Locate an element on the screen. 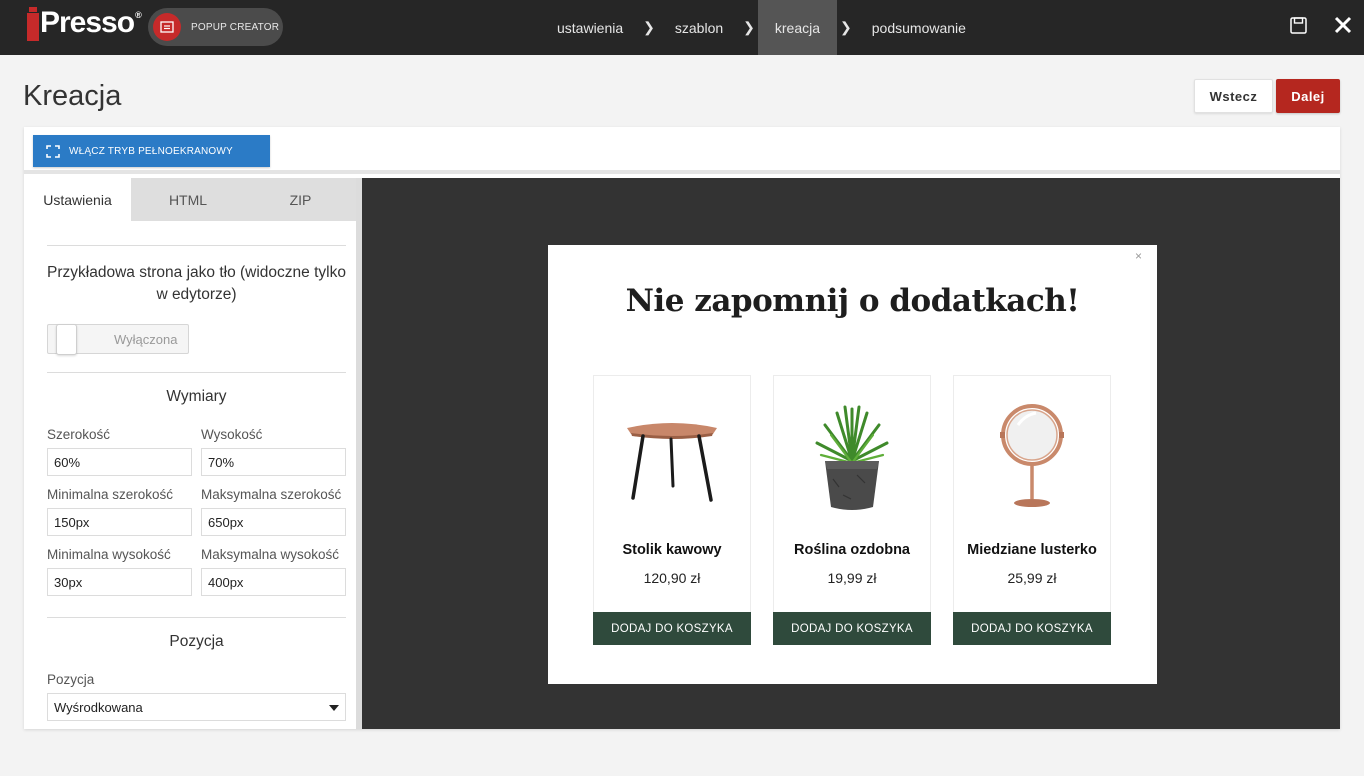  position-select-value: Wyśrodkowana is located at coordinates (98, 707).